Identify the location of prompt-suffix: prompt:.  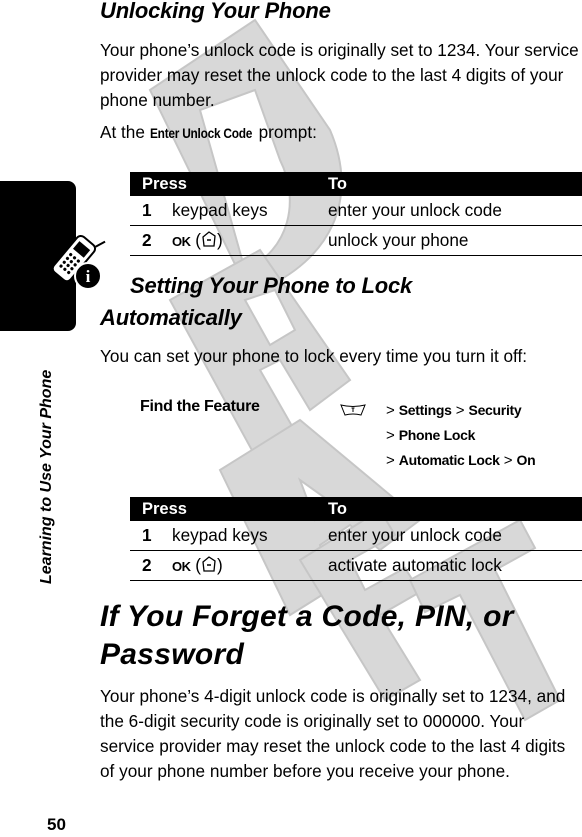
(285, 132).